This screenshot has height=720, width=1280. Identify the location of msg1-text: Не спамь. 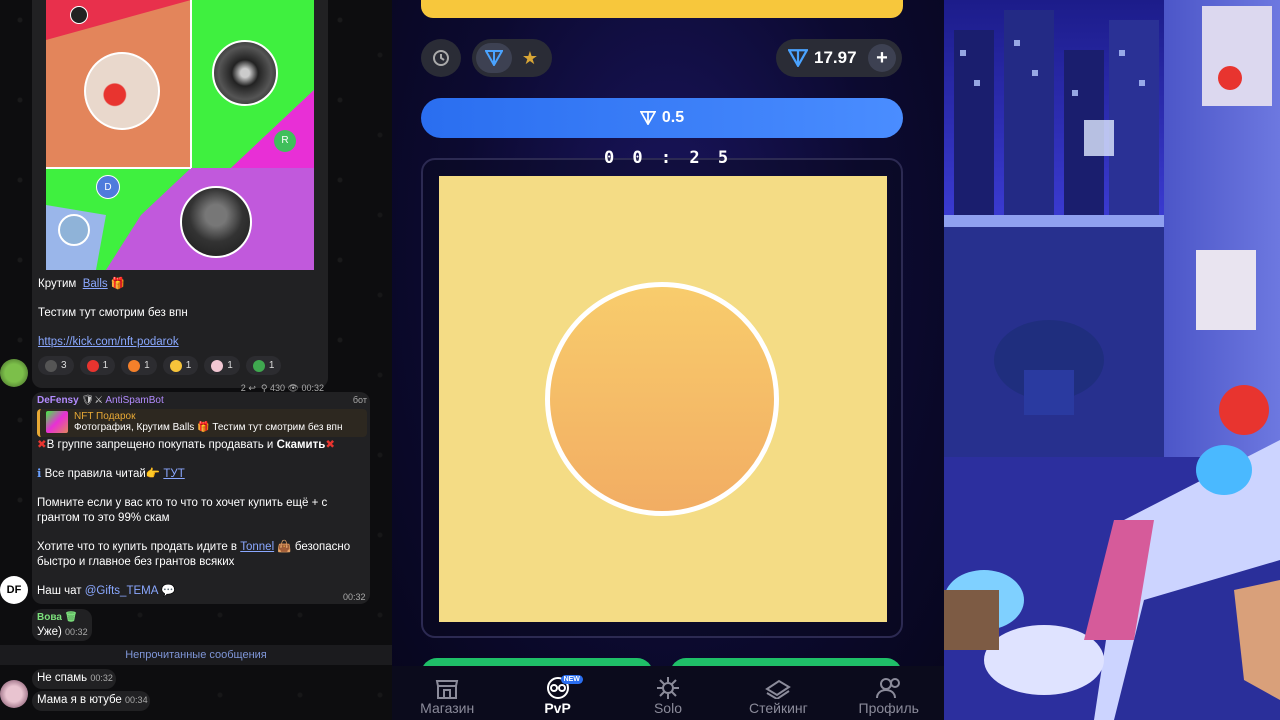
(62, 678).